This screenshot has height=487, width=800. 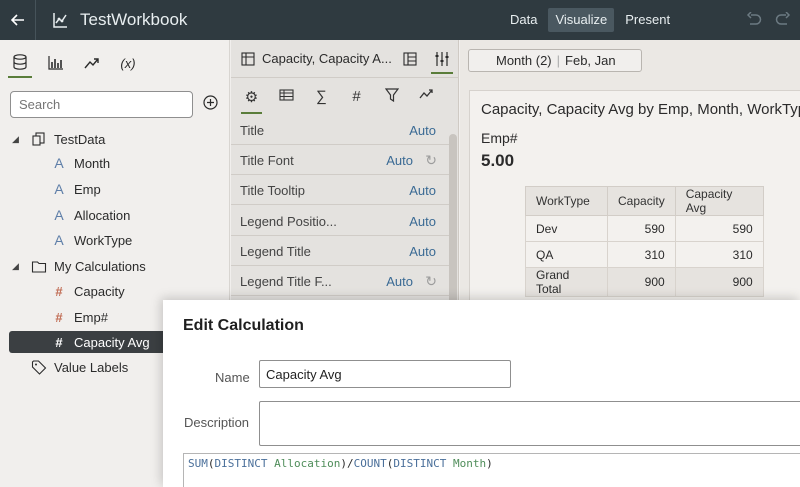 I want to click on number-tab: #, so click(x=356, y=101).